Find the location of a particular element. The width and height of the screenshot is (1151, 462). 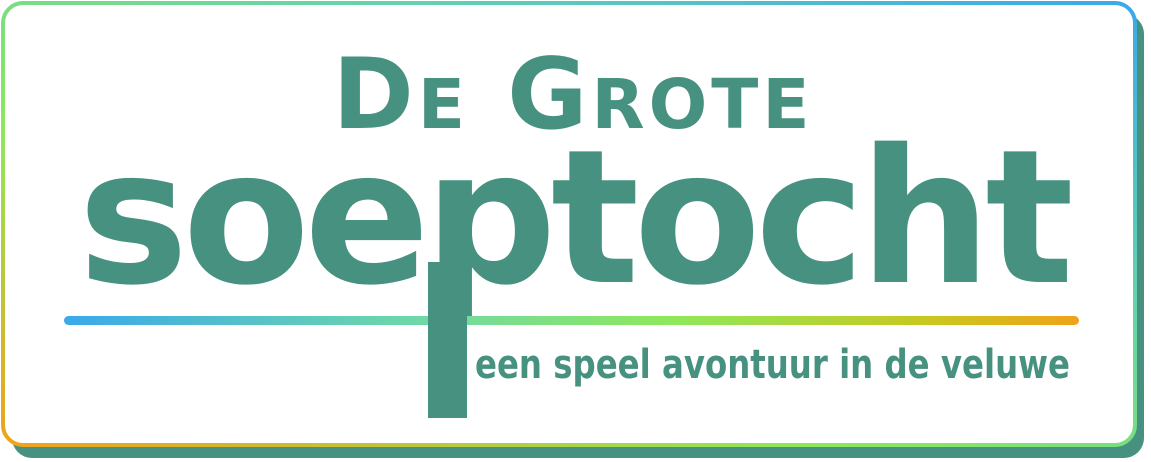

p-descender is located at coordinates (447, 340).